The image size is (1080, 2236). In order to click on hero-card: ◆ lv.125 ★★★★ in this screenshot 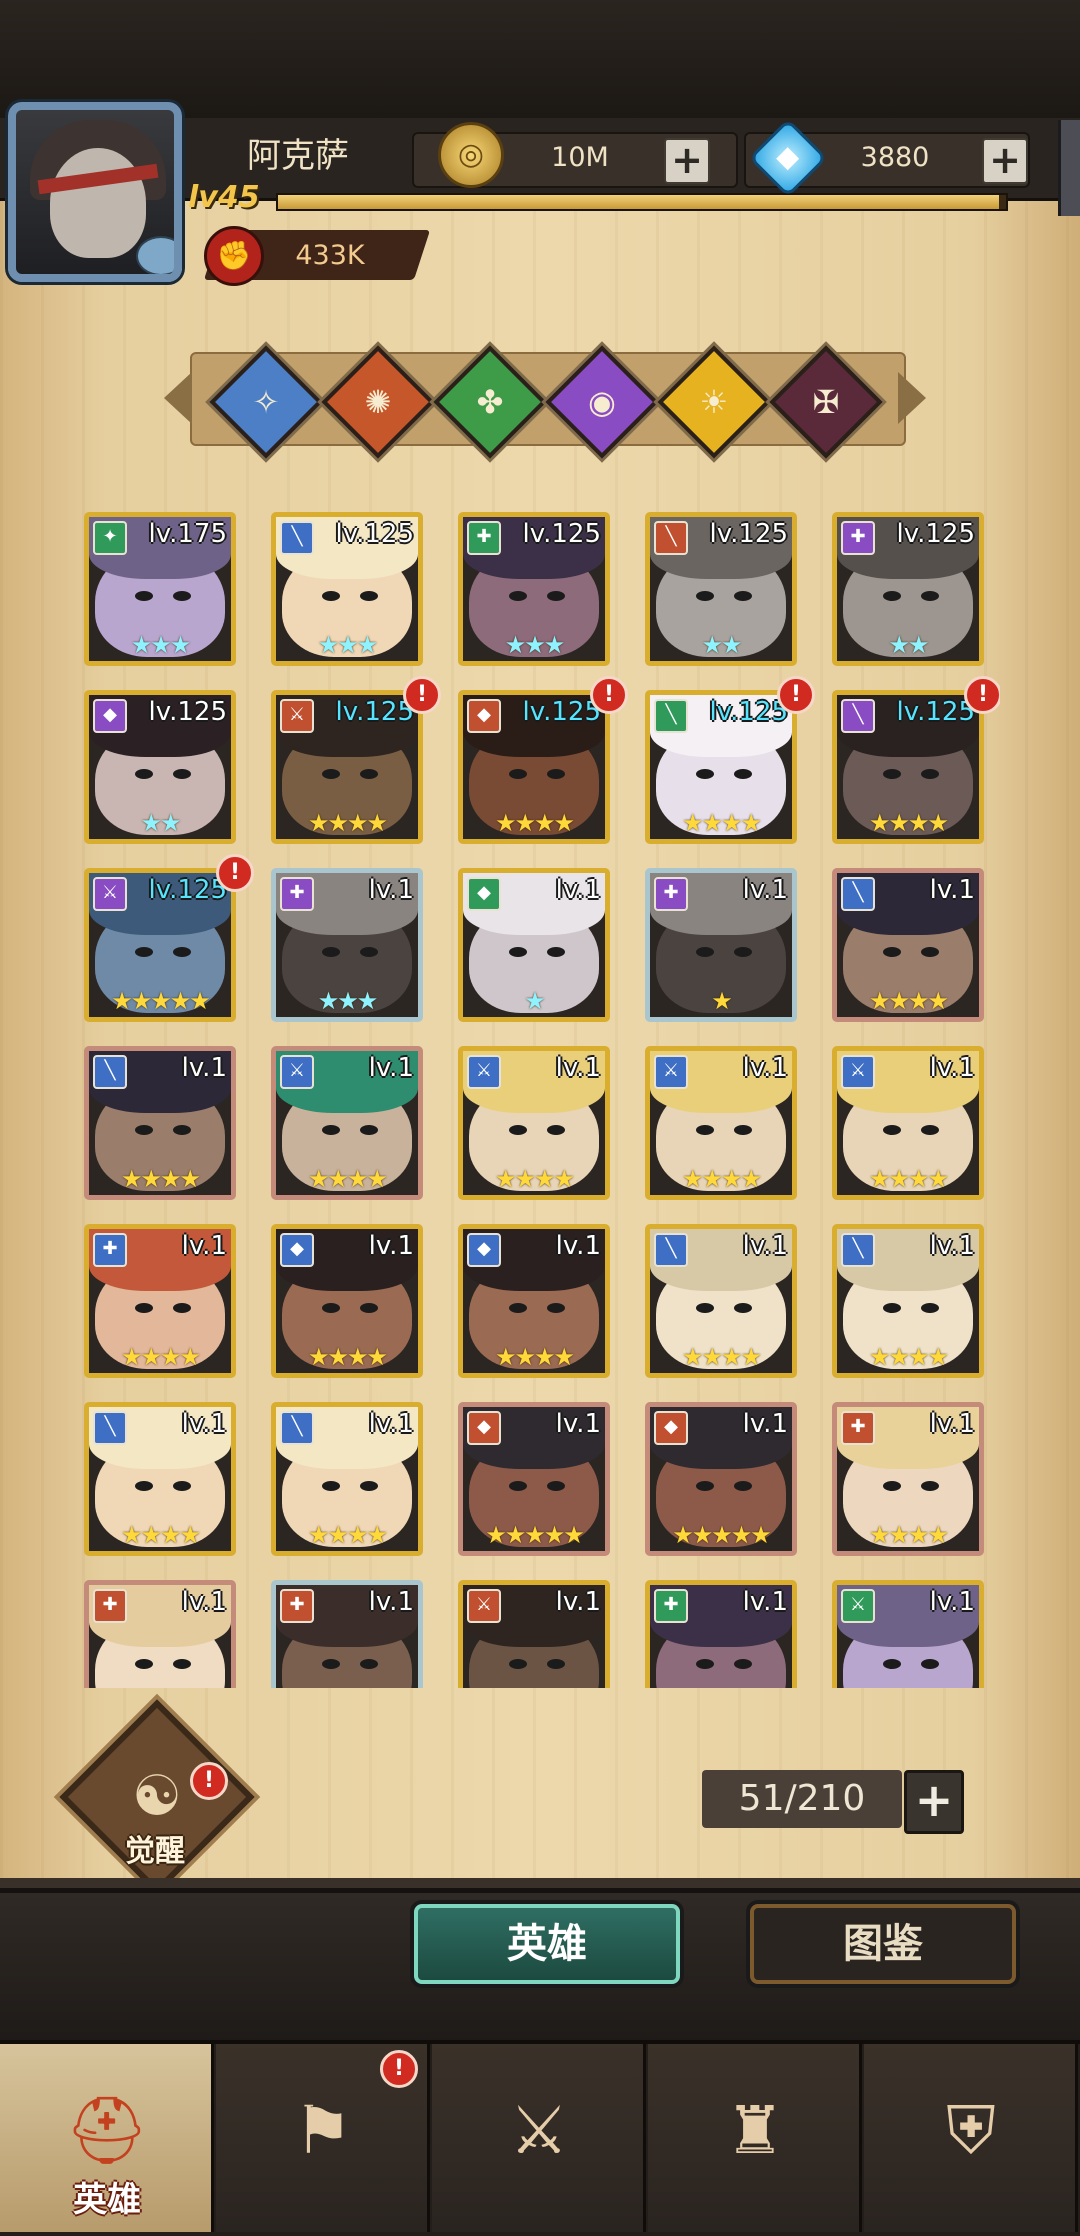, I will do `click(534, 767)`.